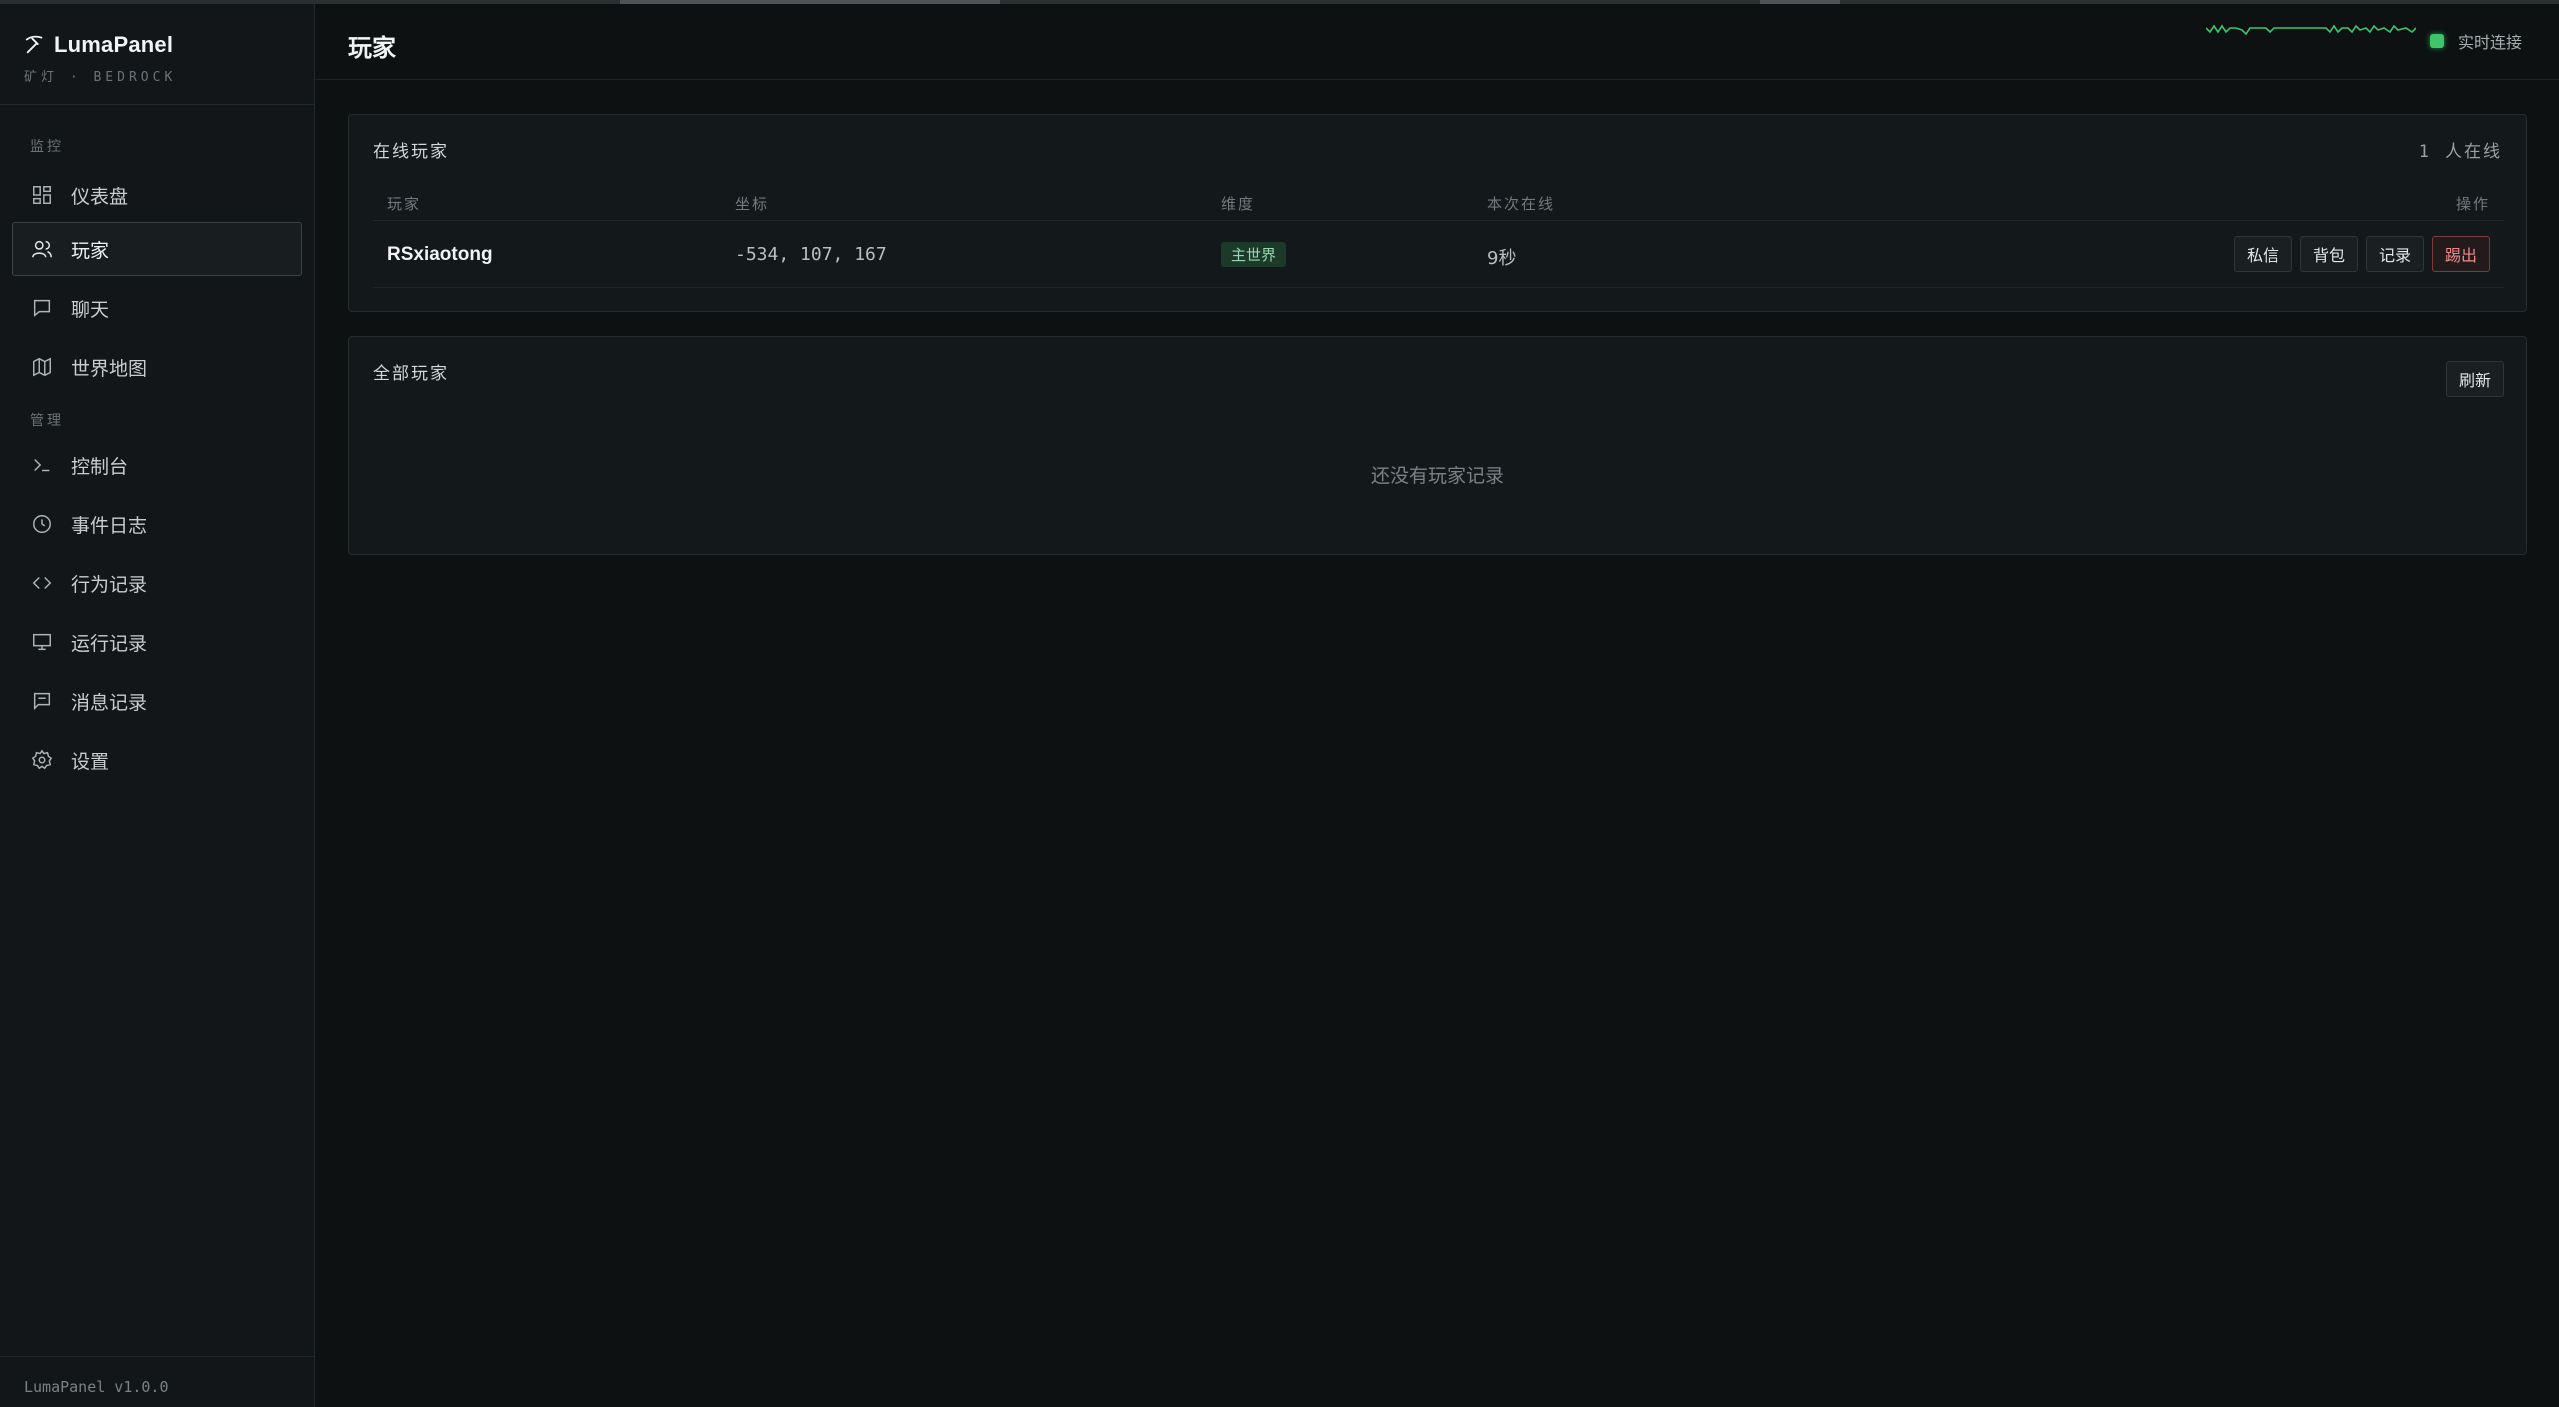 The height and width of the screenshot is (1407, 2559). I want to click on nav-section-manage: 管理, so click(47, 421).